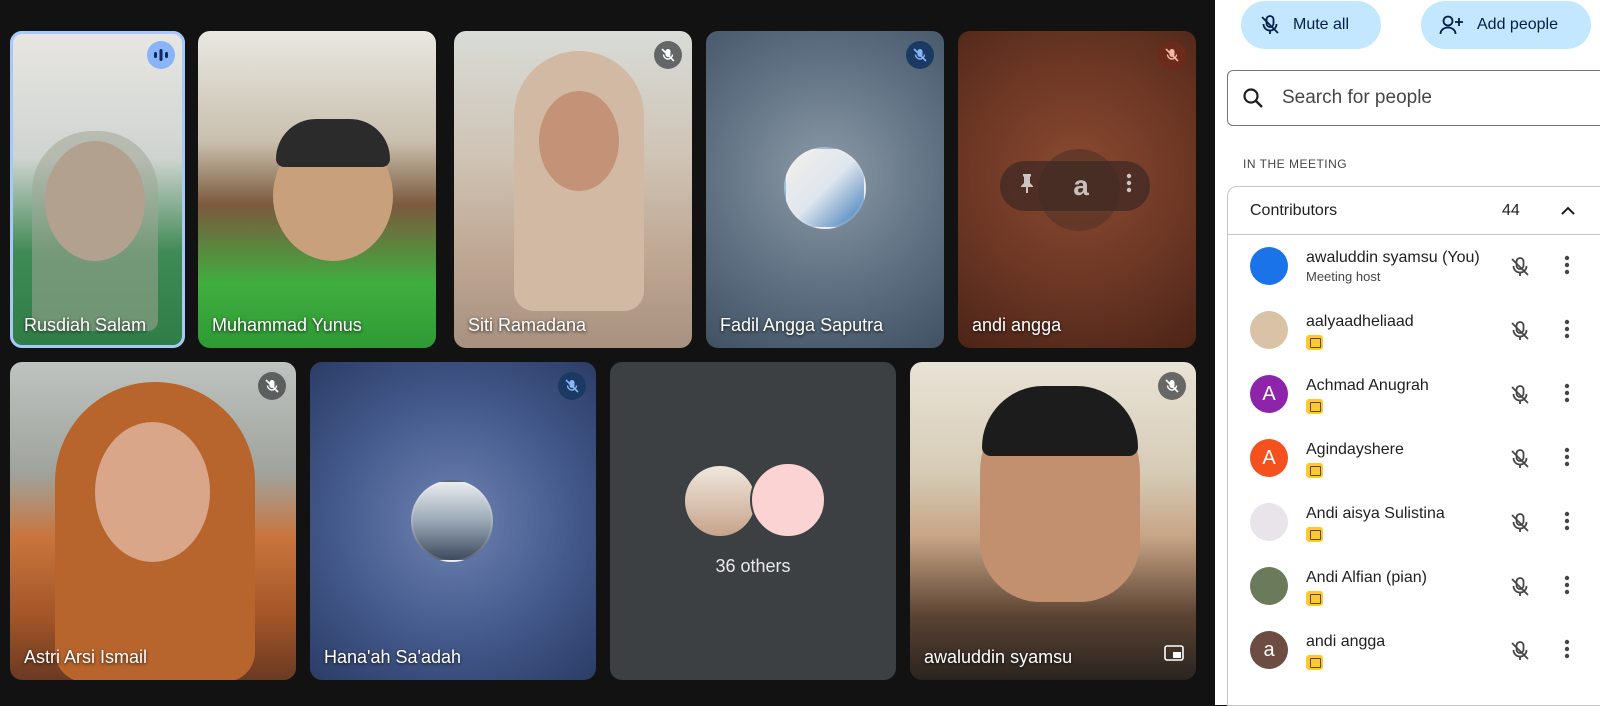 The width and height of the screenshot is (1600, 706). Describe the element at coordinates (1294, 210) in the screenshot. I see `group-title: Contributors` at that location.